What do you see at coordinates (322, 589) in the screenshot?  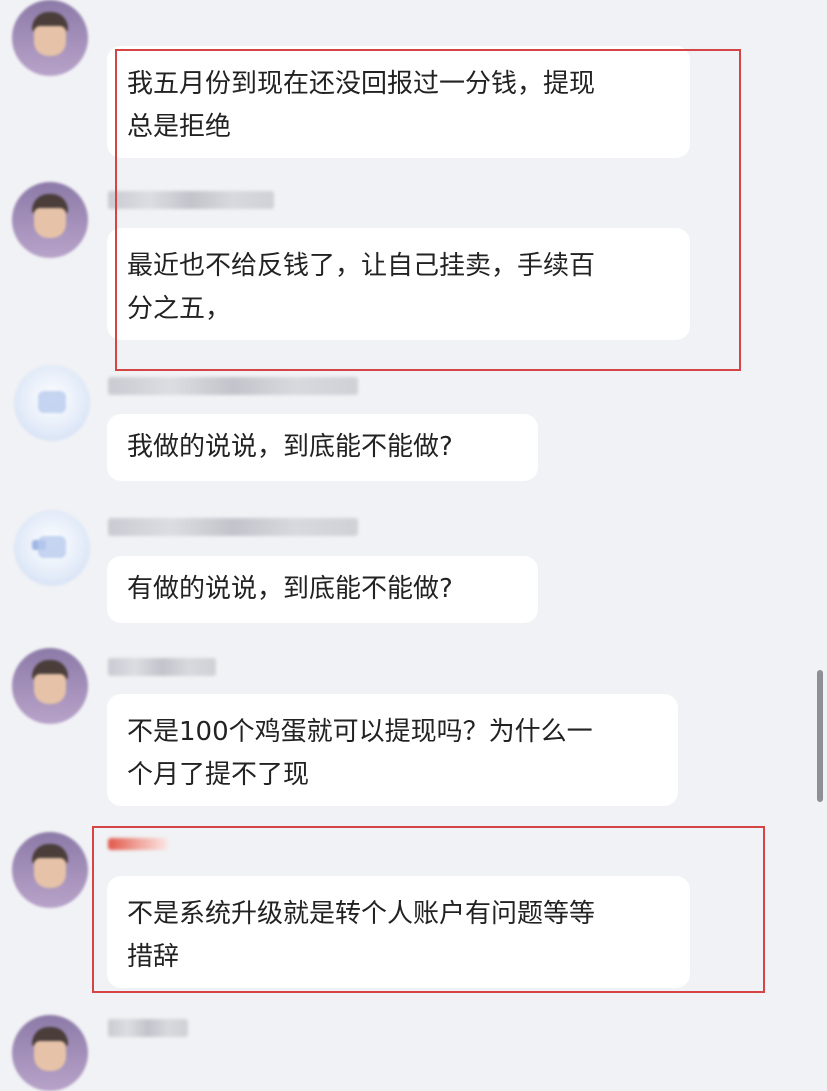 I see `message-bubble: 有做的说说，到底能不能做?` at bounding box center [322, 589].